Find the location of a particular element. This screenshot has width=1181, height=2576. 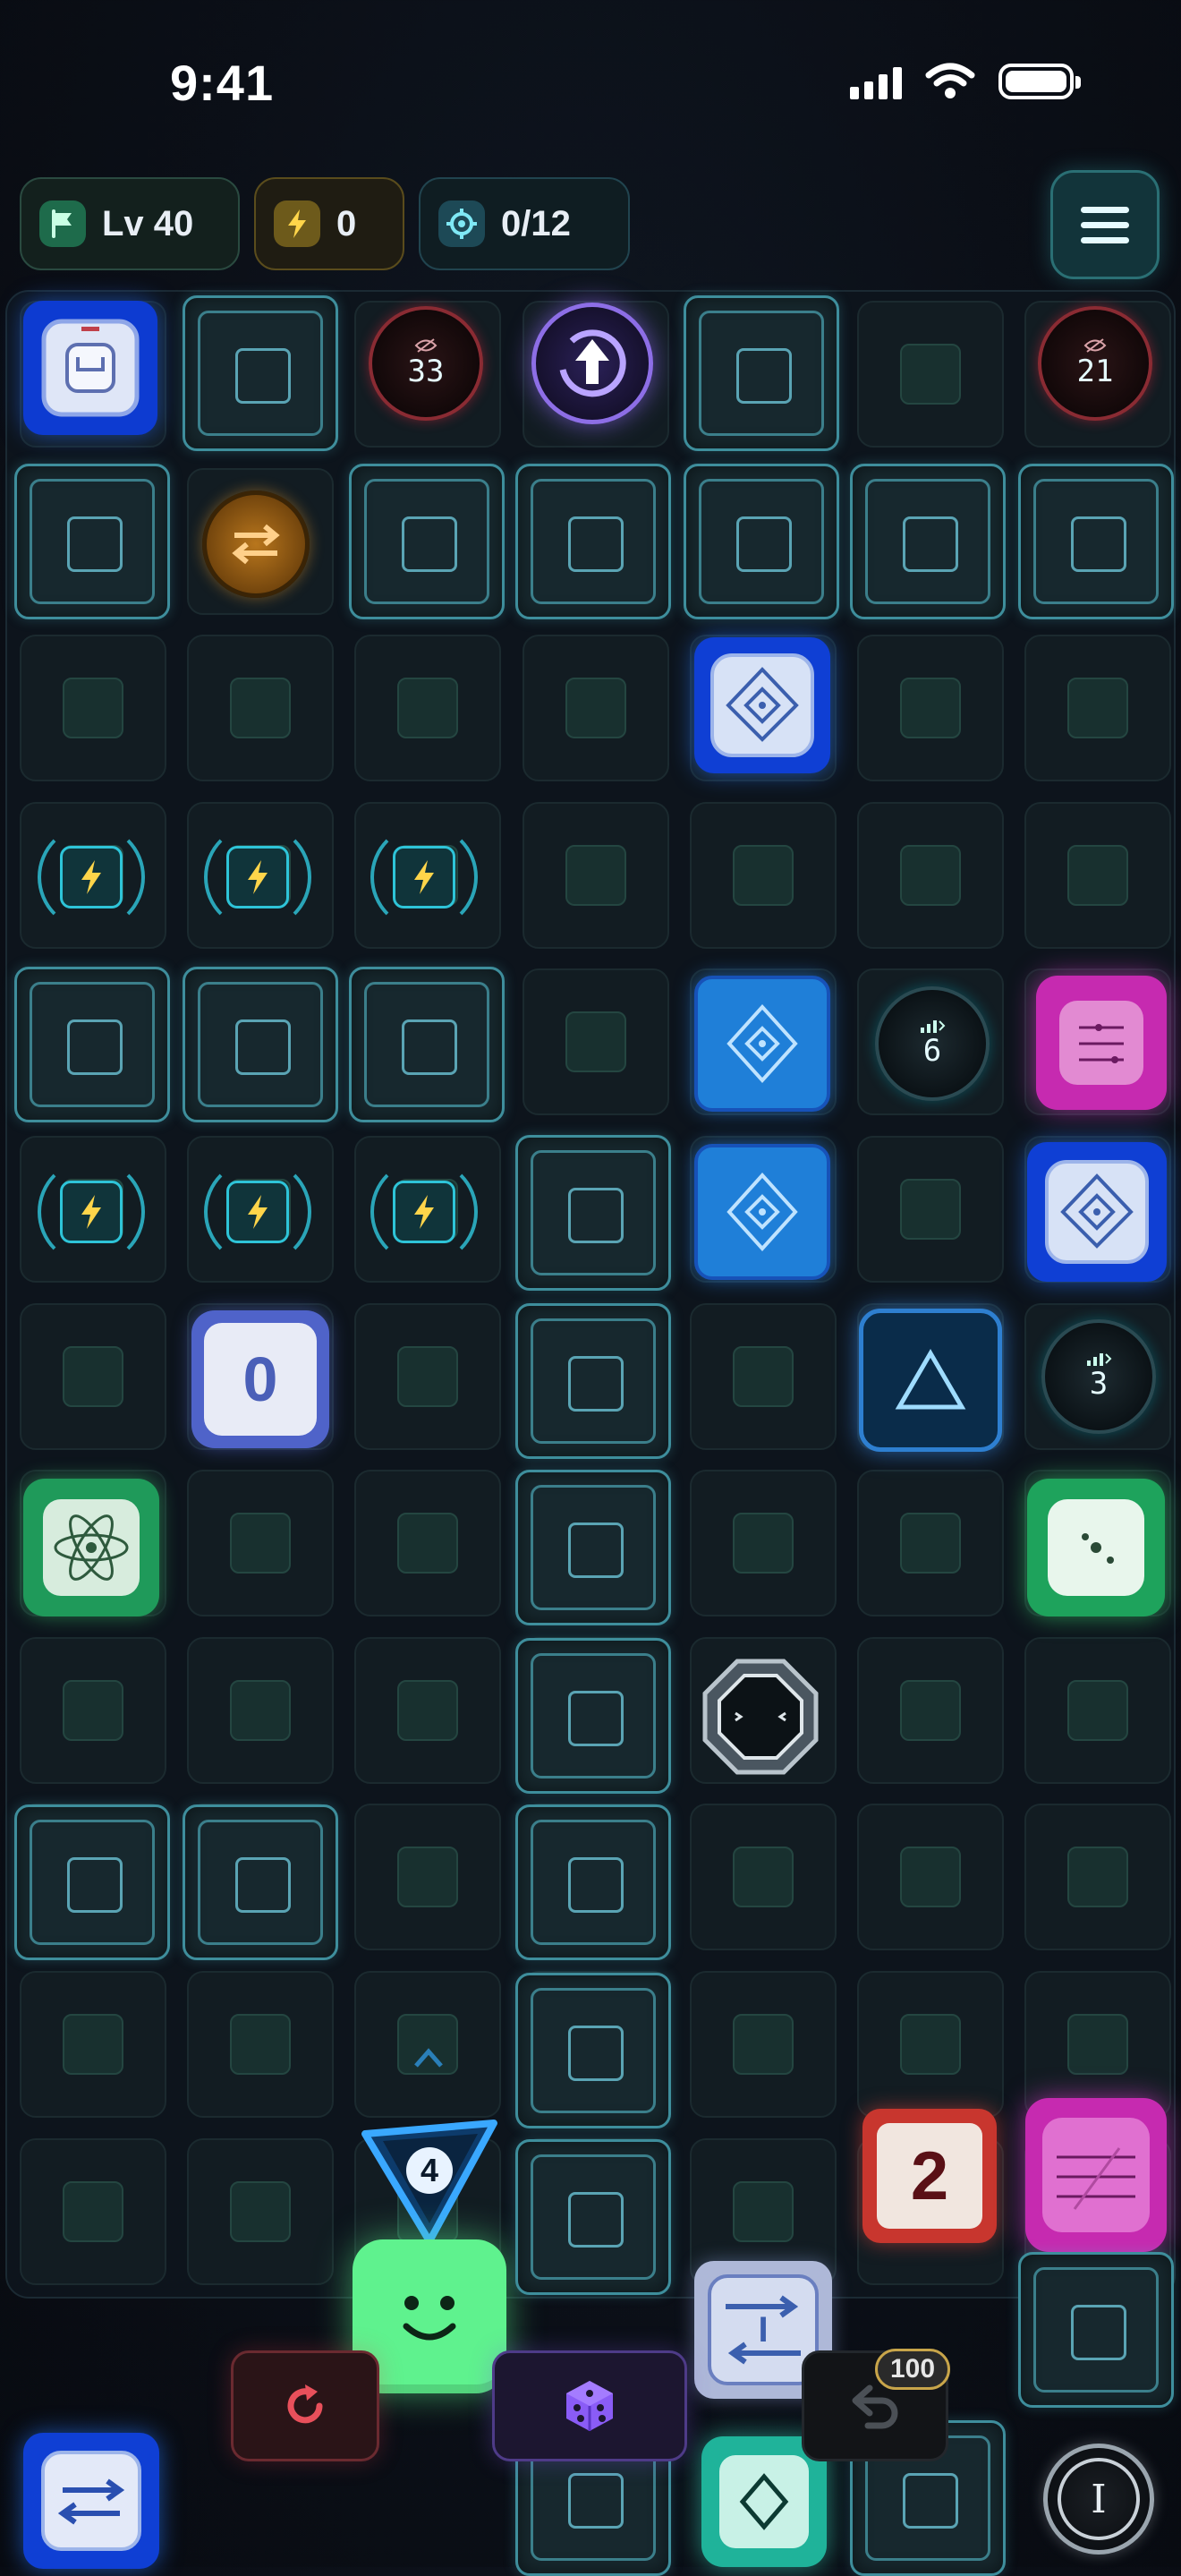

gauge-dial: 3 is located at coordinates (1098, 1376).